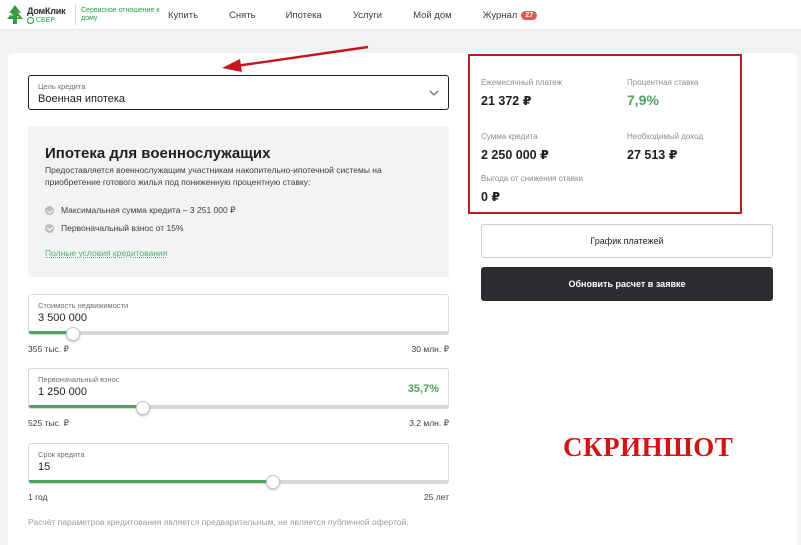 This screenshot has height=545, width=801. I want to click on journal-badge: 27, so click(529, 15).